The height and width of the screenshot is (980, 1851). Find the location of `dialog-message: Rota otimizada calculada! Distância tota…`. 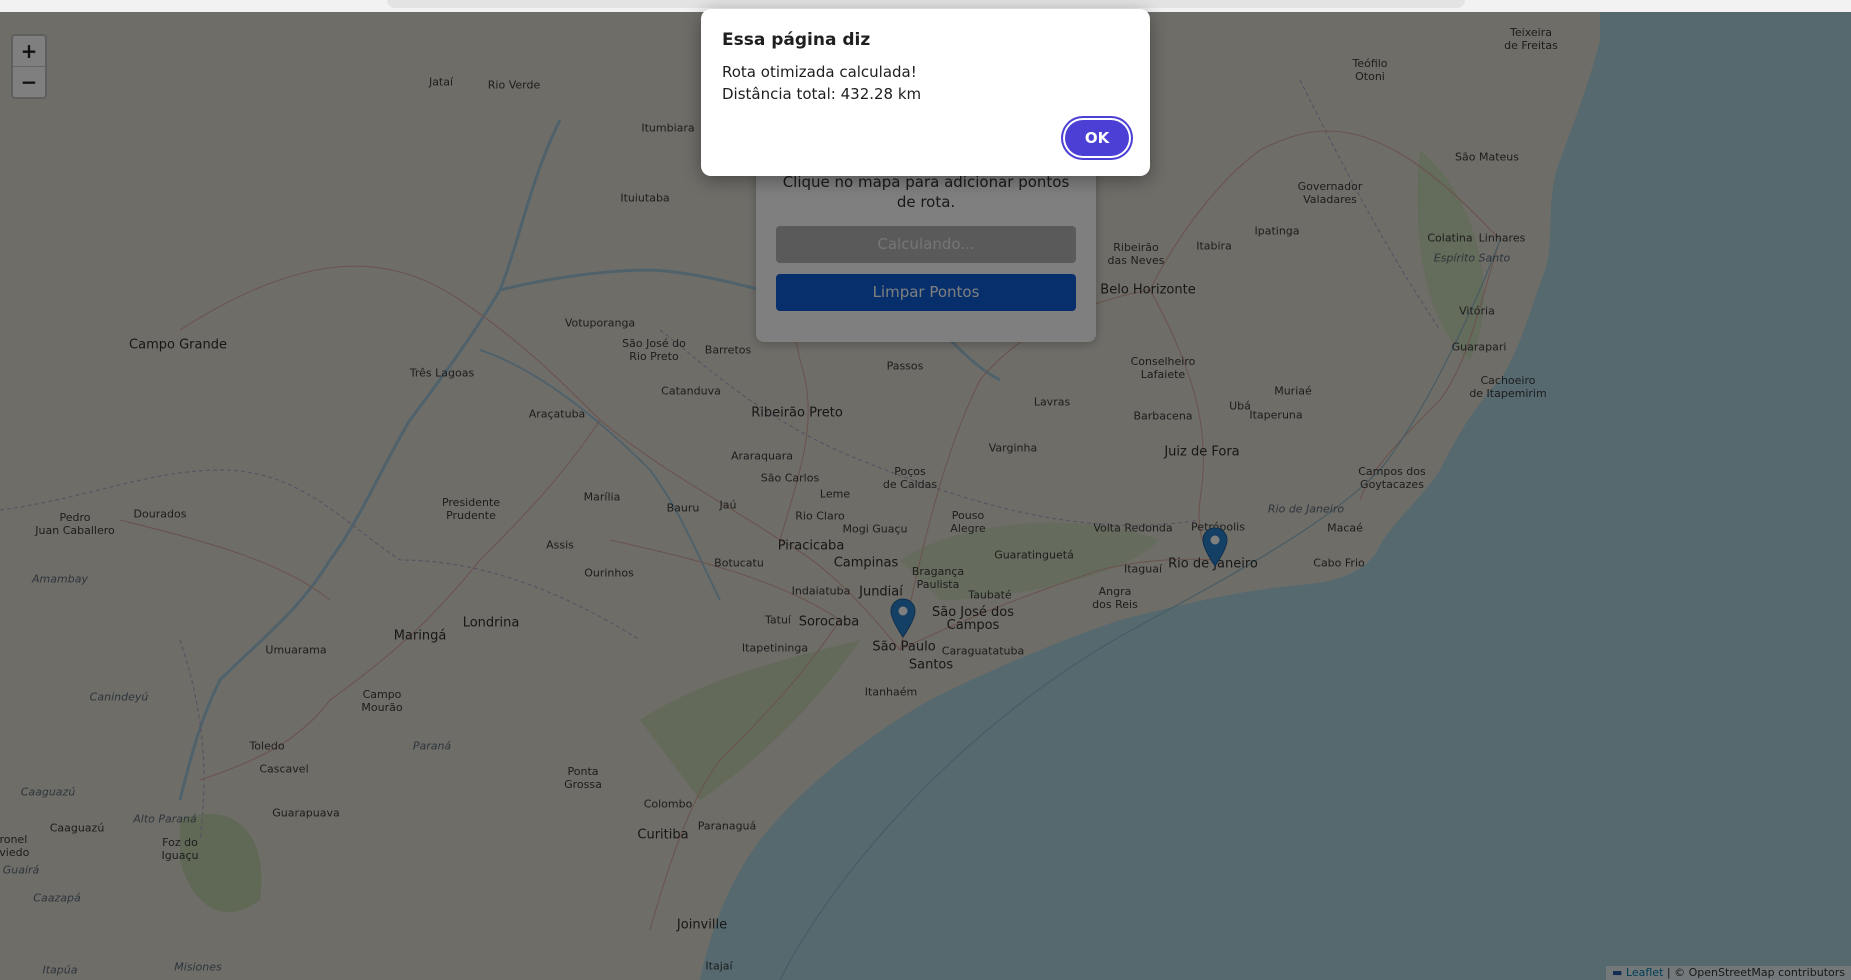

dialog-message: Rota otimizada calculada! Distância tota… is located at coordinates (821, 83).